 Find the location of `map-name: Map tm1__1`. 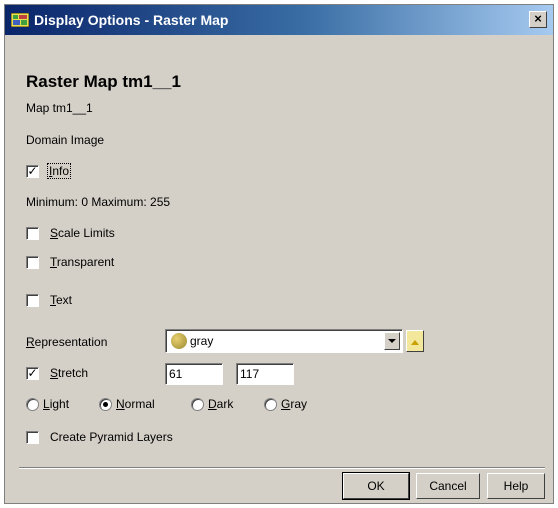

map-name: Map tm1__1 is located at coordinates (59, 108).